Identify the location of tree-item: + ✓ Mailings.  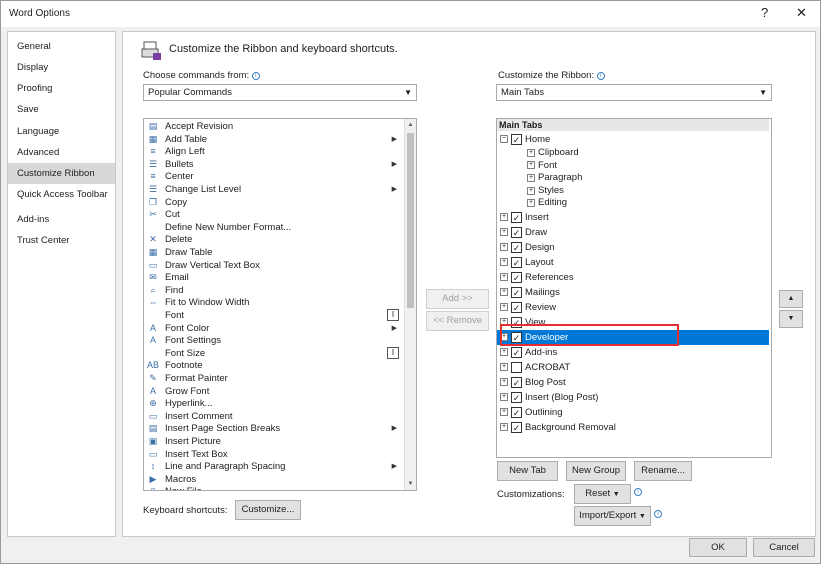
(633, 292).